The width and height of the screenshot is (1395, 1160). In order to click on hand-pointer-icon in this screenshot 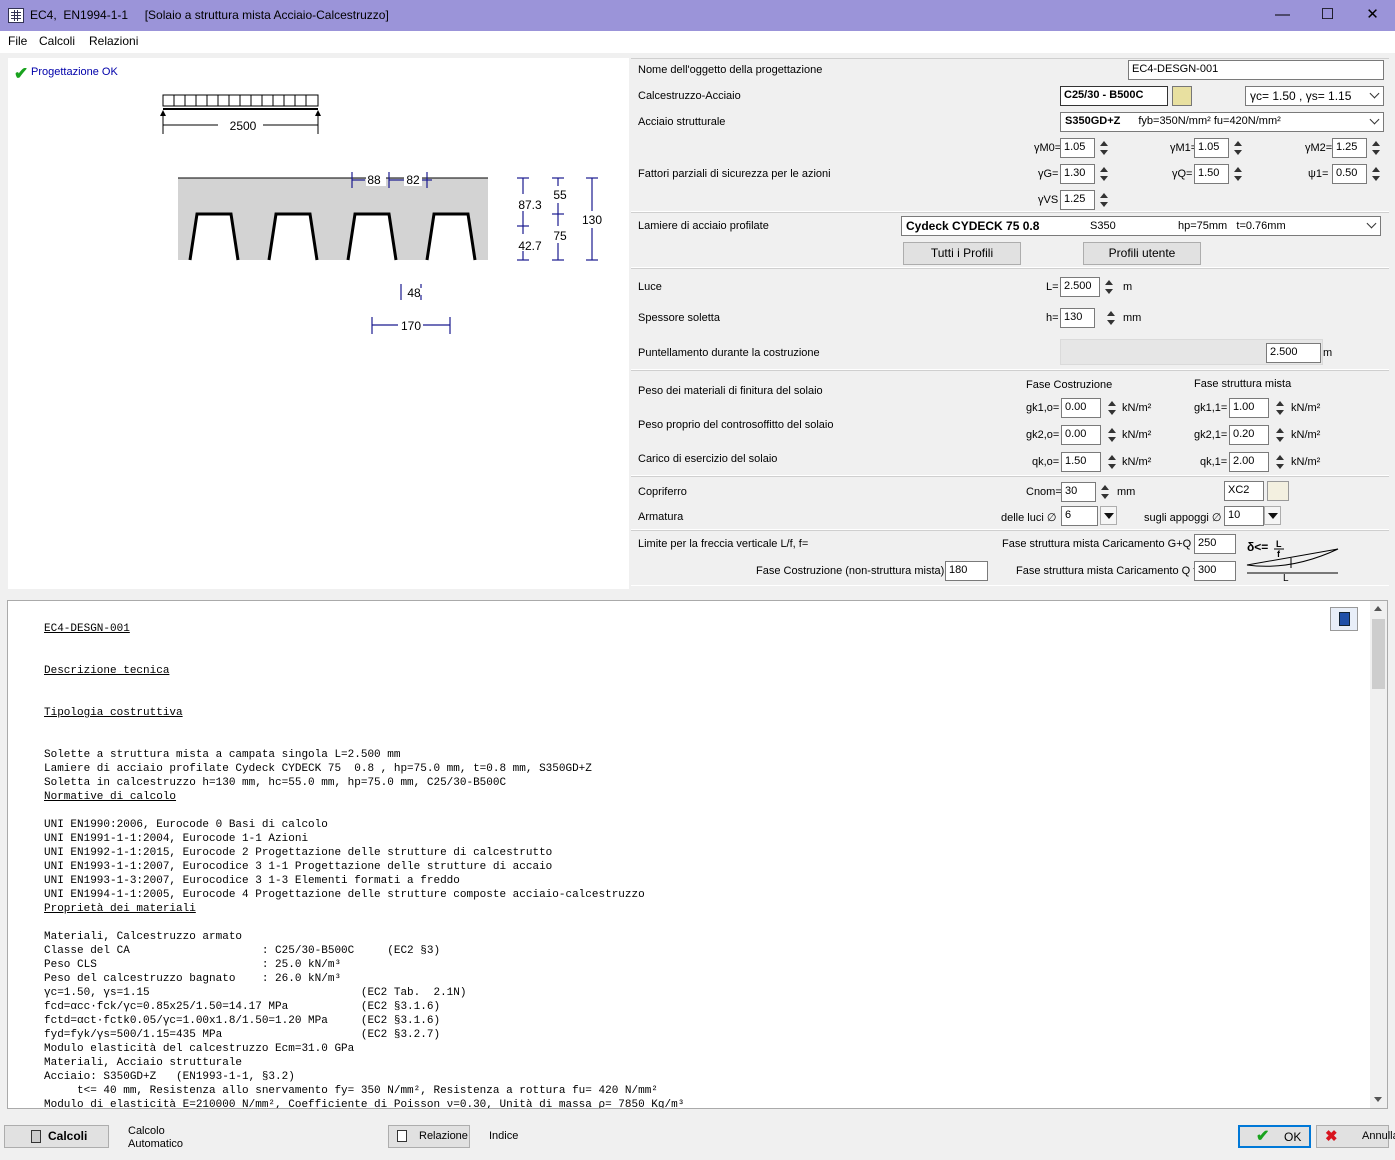, I will do `click(1278, 491)`.